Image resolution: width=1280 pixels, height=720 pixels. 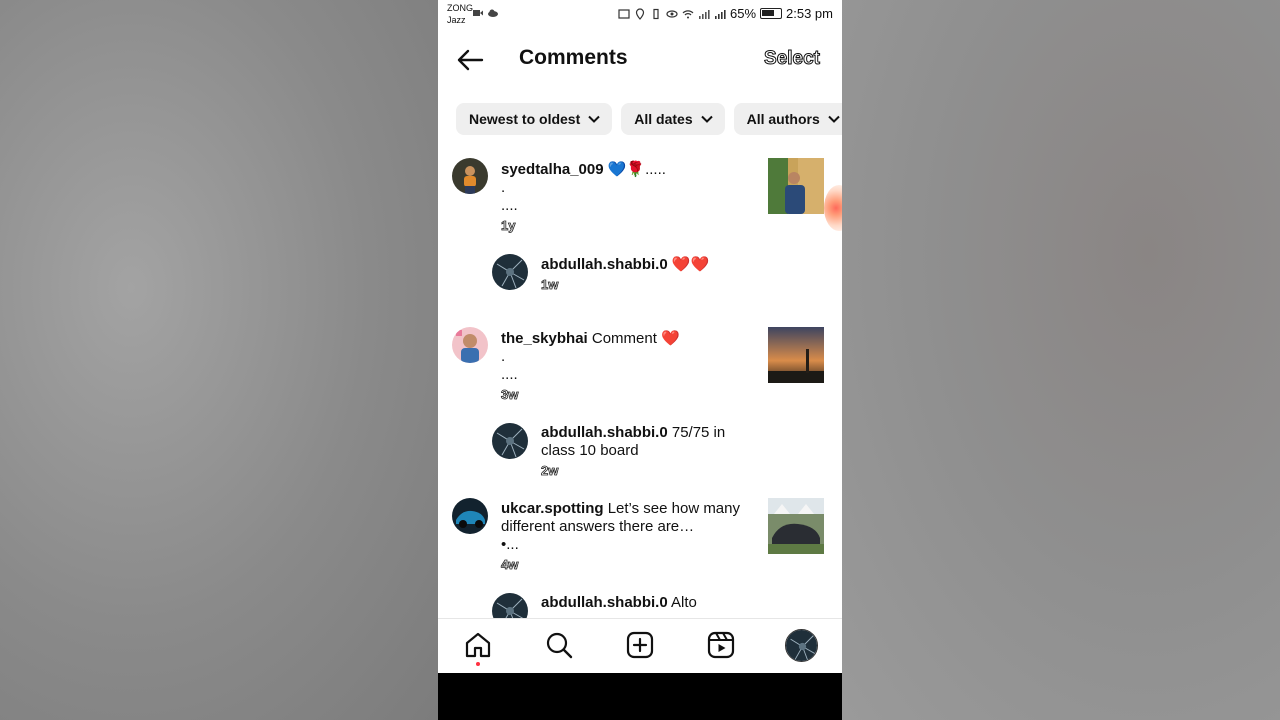 I want to click on comment-text: abdullah.shabbi.0 Alto, so click(x=619, y=602).